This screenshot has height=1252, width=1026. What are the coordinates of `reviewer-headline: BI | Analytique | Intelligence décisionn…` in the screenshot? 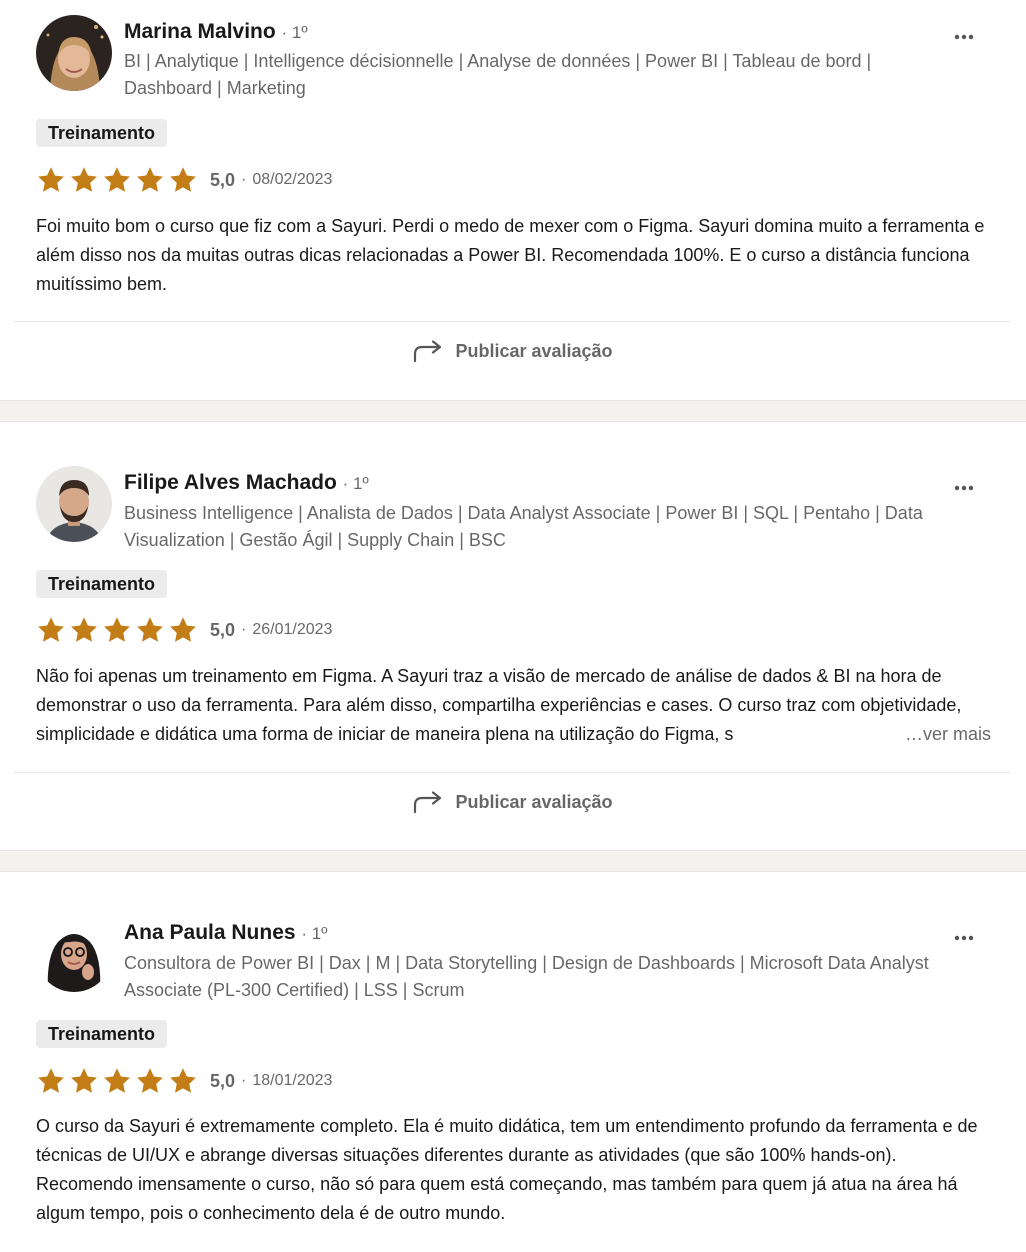 It's located at (498, 74).